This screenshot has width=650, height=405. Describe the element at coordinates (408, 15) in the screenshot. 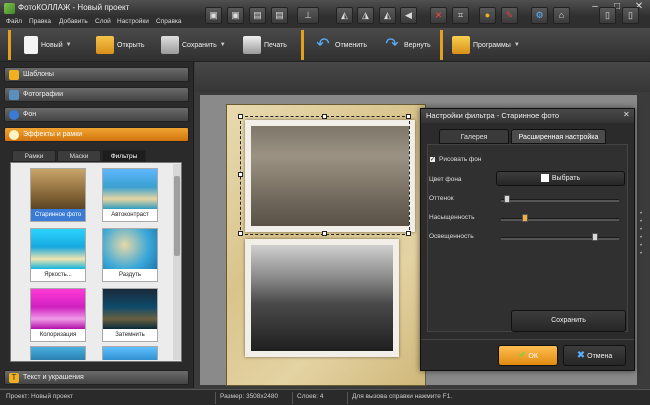

I see `flip-vertical-icon: ◀` at that location.